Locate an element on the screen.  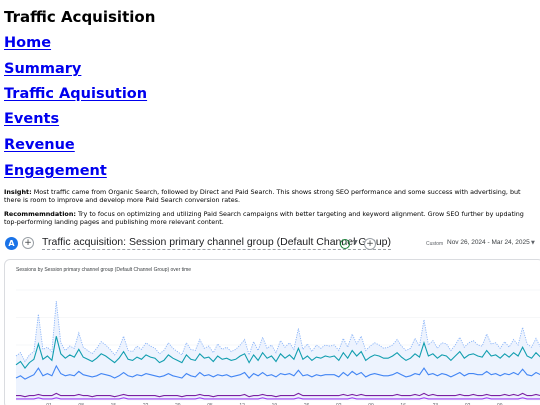
nav-link-engagement: Engagement is located at coordinates (55, 171).